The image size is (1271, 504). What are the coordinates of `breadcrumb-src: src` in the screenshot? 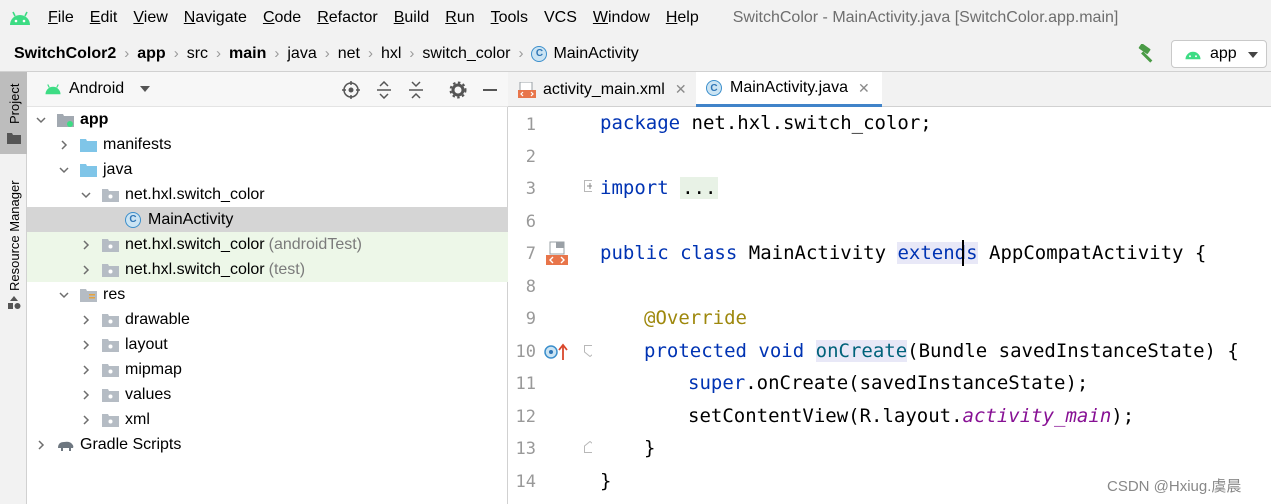 It's located at (197, 54).